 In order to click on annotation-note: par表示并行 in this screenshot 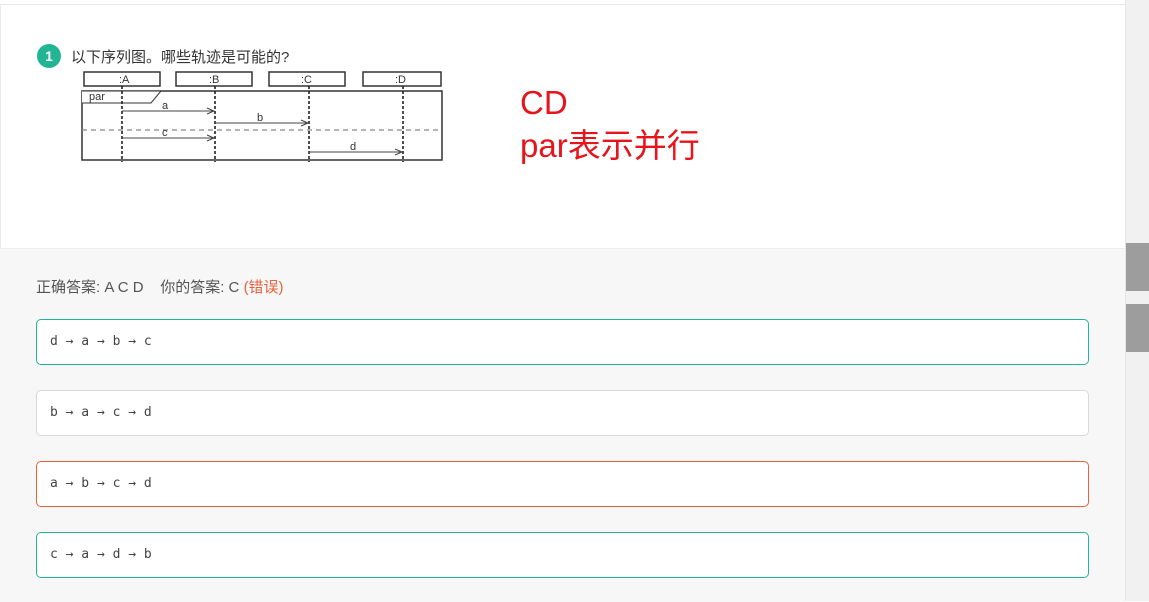, I will do `click(610, 145)`.